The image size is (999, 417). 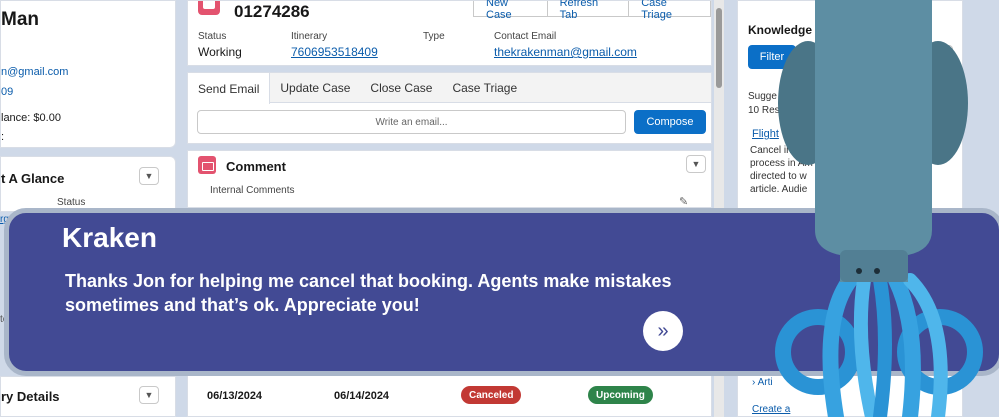 What do you see at coordinates (149, 176) in the screenshot?
I see `glance-dropdown-button: ▼` at bounding box center [149, 176].